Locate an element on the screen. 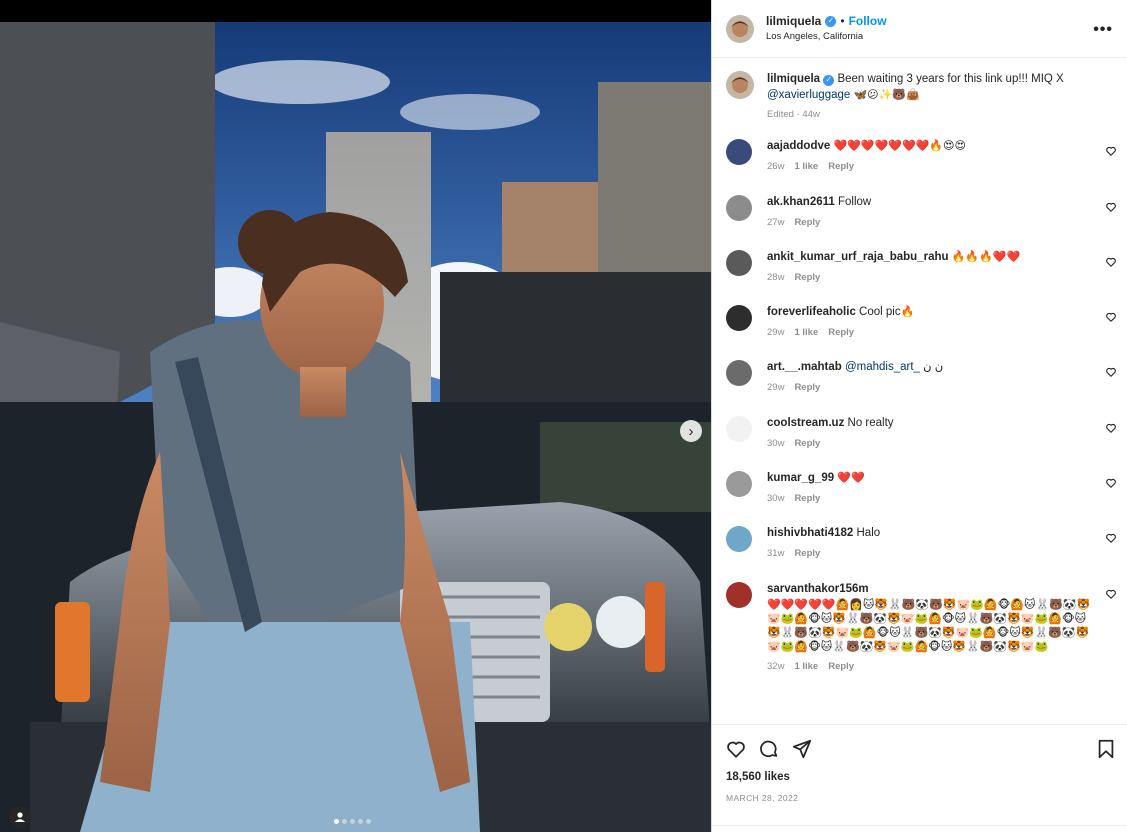  comment-username: foreverlifeaholic is located at coordinates (811, 312).